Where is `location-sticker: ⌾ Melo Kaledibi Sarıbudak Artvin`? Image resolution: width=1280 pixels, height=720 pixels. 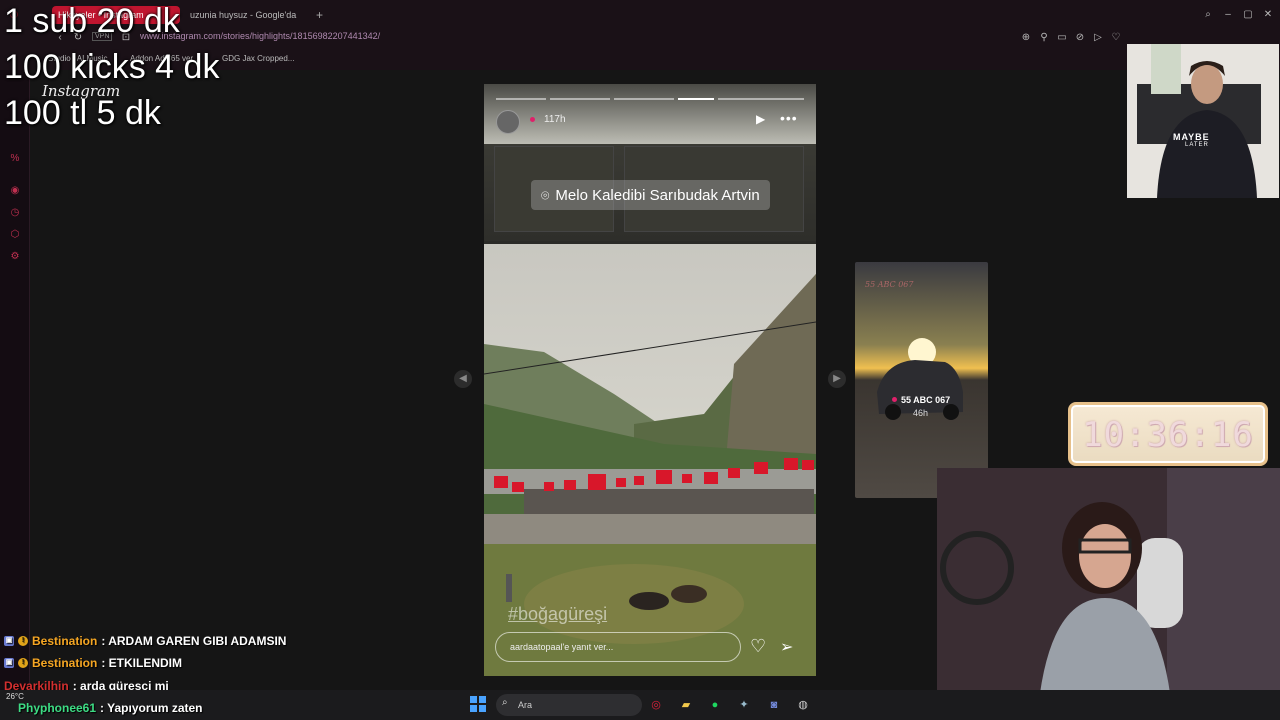
location-sticker: ⌾ Melo Kaledibi Sarıbudak Artvin is located at coordinates (650, 195).